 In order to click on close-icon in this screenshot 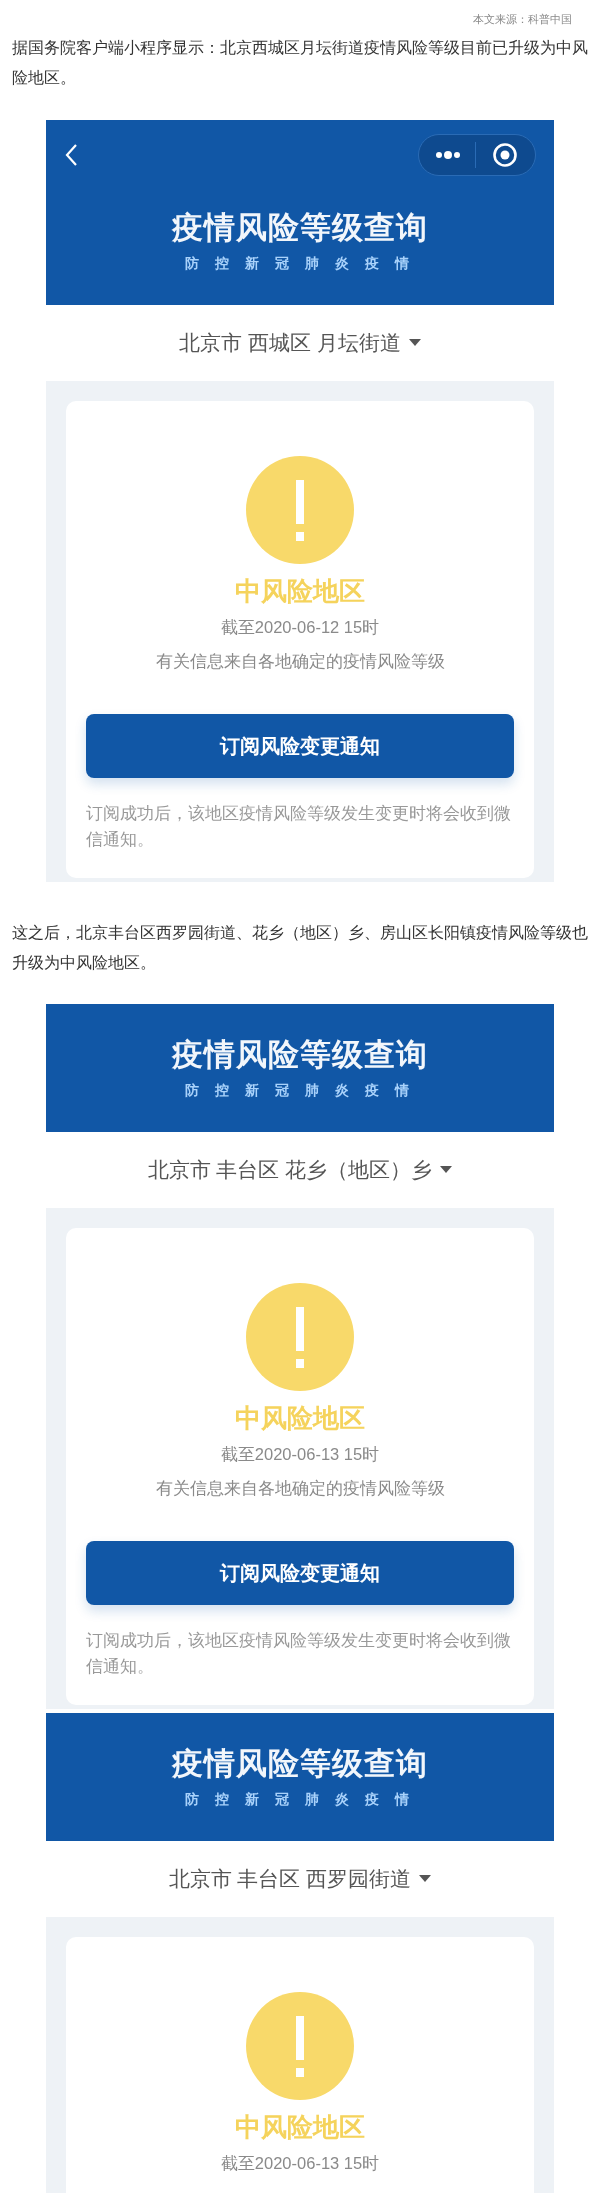, I will do `click(505, 155)`.